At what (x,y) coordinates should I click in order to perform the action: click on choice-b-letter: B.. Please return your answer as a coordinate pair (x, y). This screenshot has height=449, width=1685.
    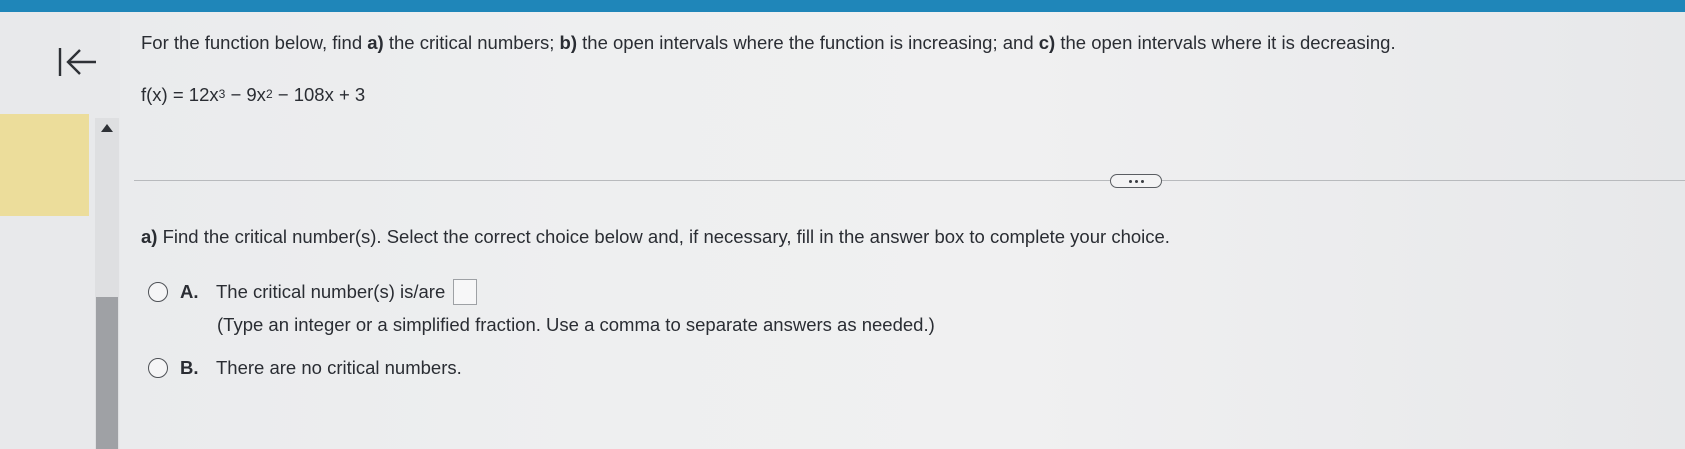
    Looking at the image, I should click on (189, 367).